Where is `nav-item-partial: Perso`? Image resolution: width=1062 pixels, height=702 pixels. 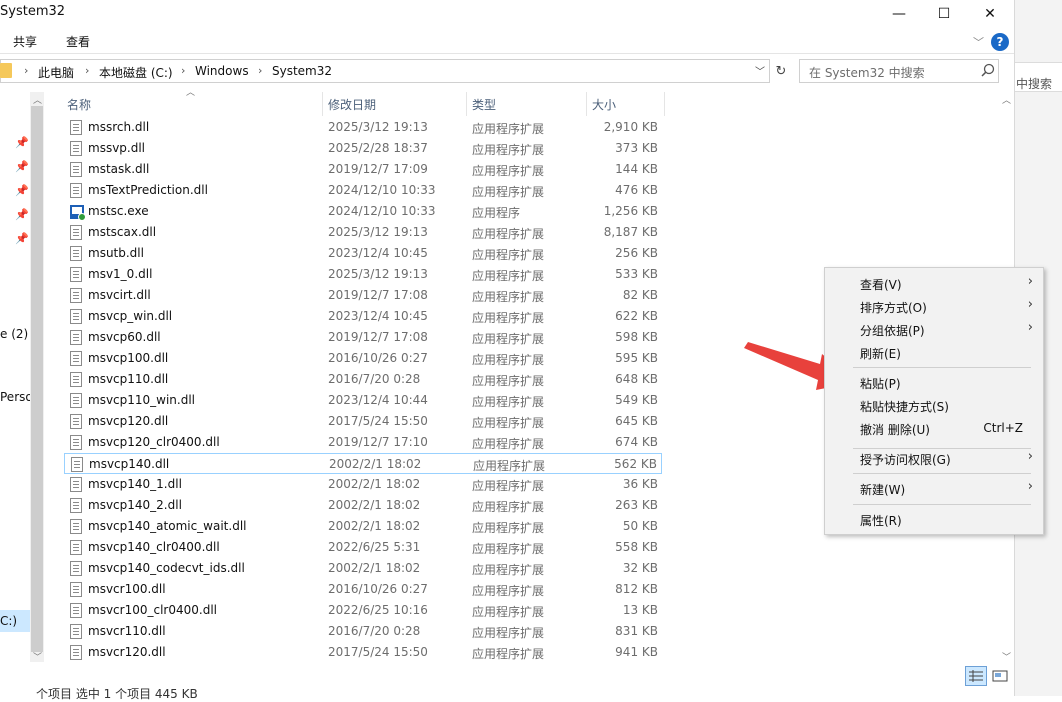 nav-item-partial: Perso is located at coordinates (16, 397).